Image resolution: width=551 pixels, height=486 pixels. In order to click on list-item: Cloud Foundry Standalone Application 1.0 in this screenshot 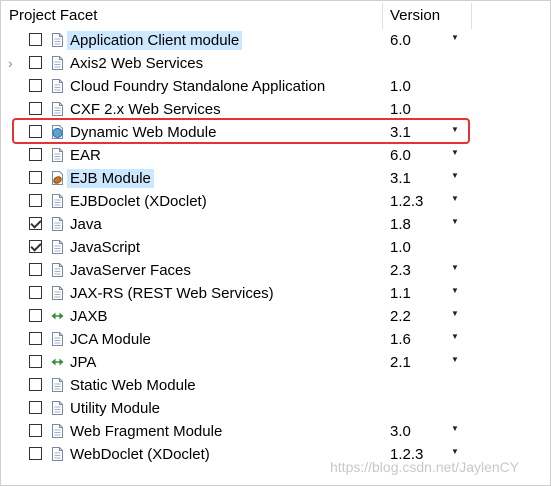, I will do `click(275, 86)`.